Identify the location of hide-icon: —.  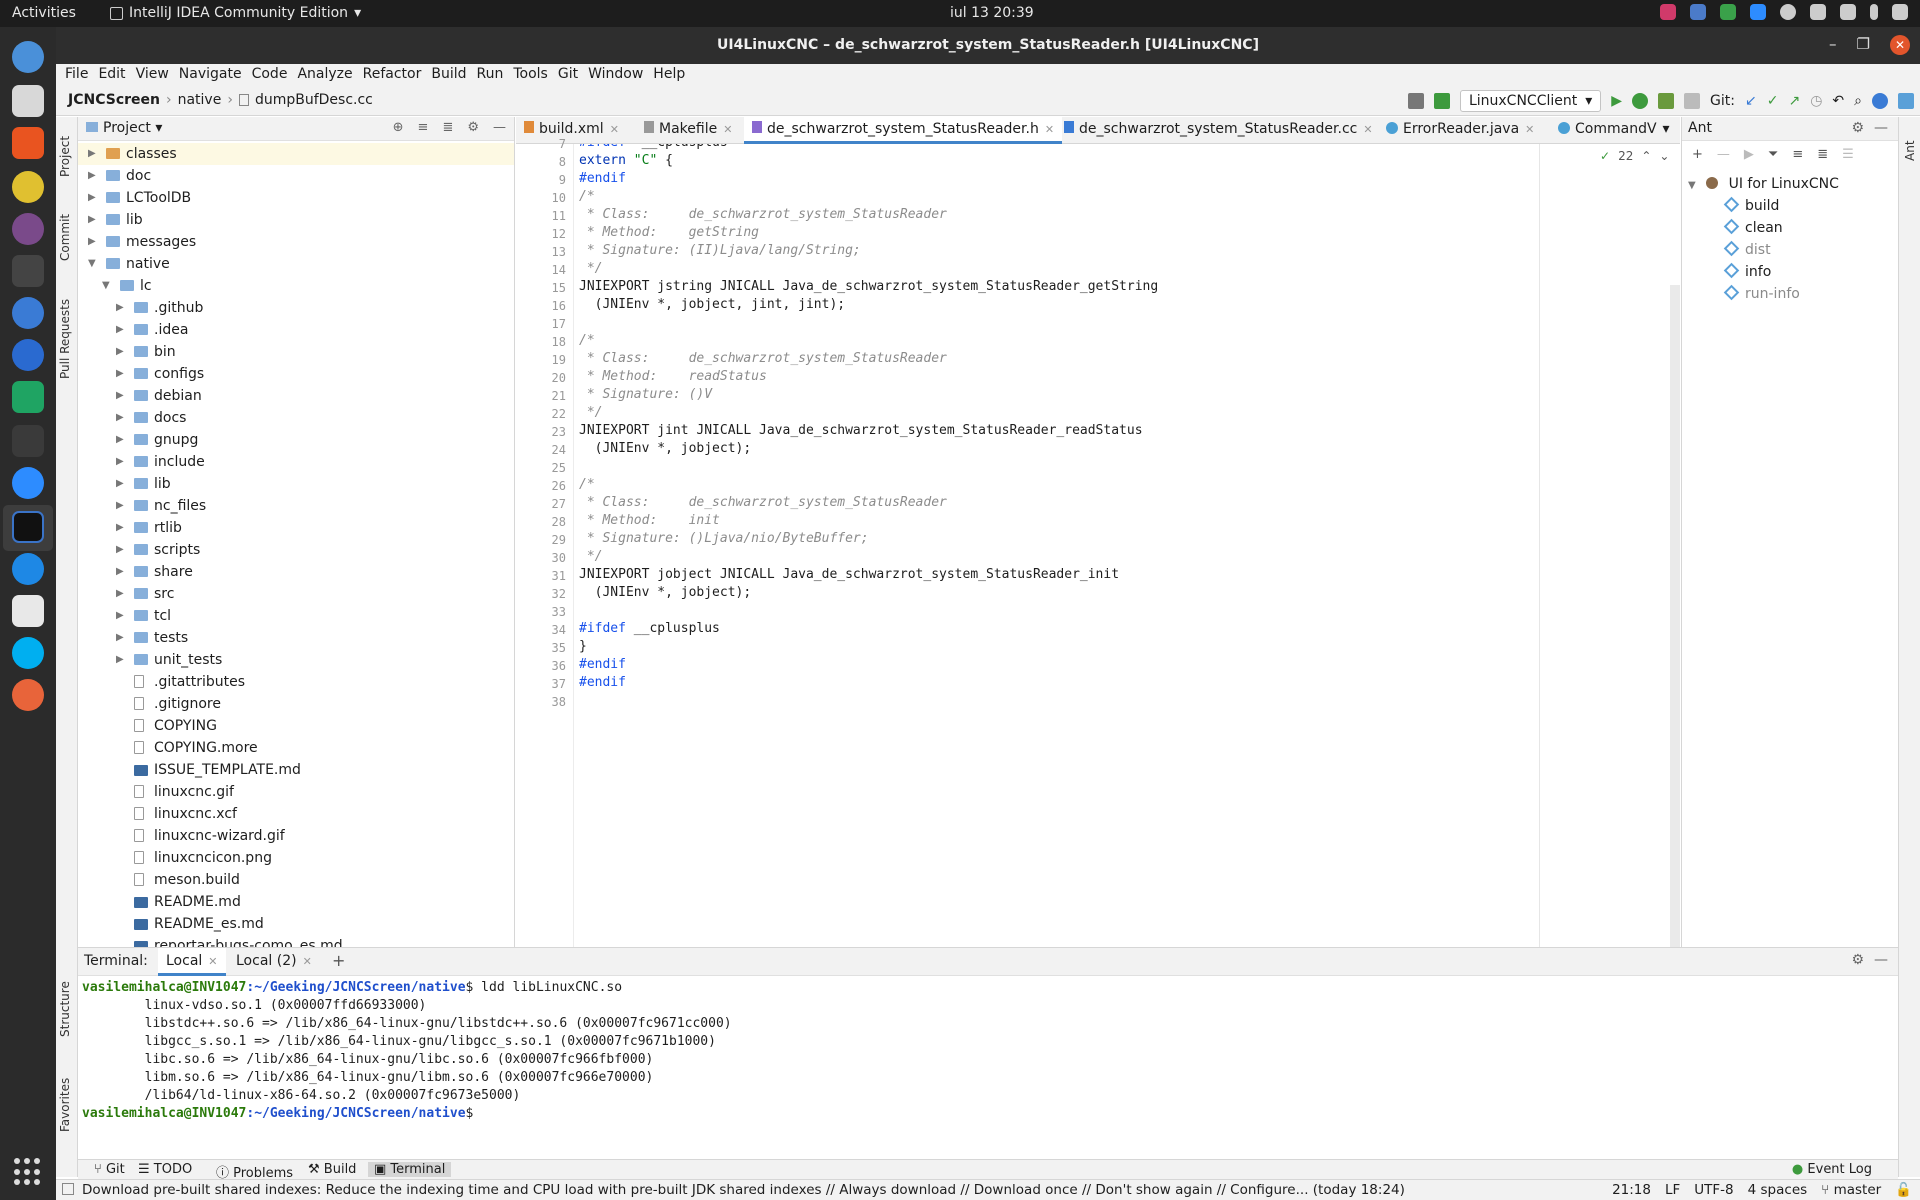
(1881, 128).